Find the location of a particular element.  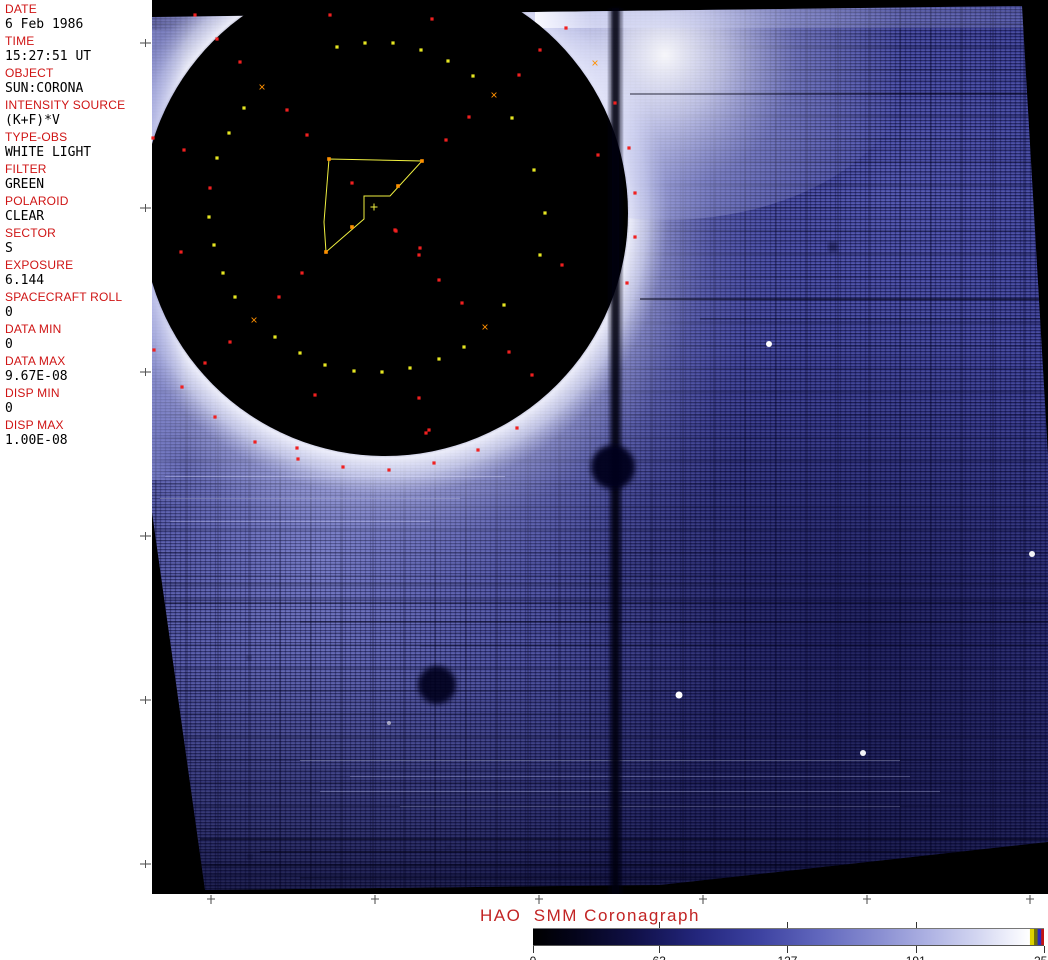

field-value: CLEAR is located at coordinates (25, 216).